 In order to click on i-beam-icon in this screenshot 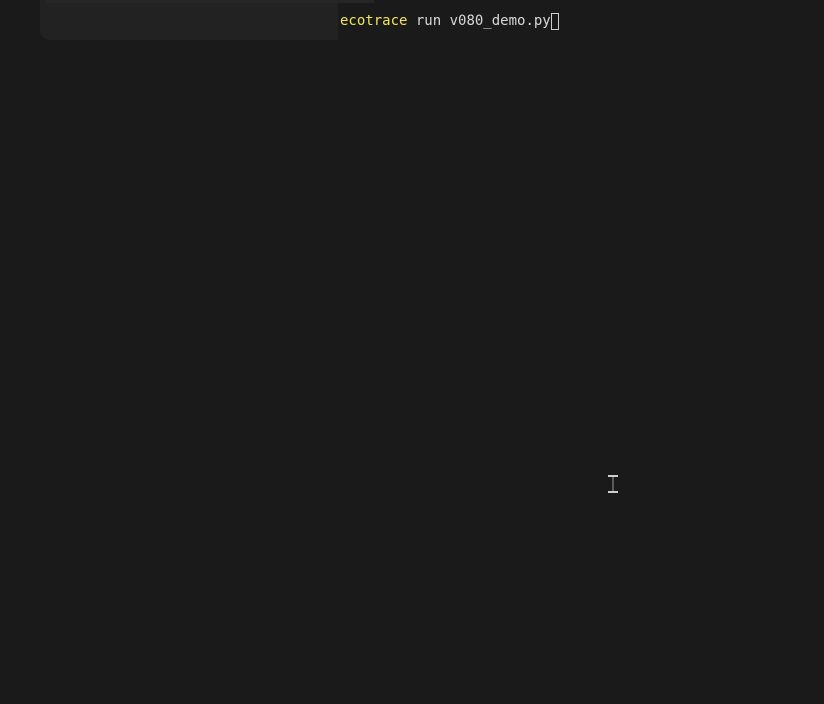, I will do `click(613, 484)`.